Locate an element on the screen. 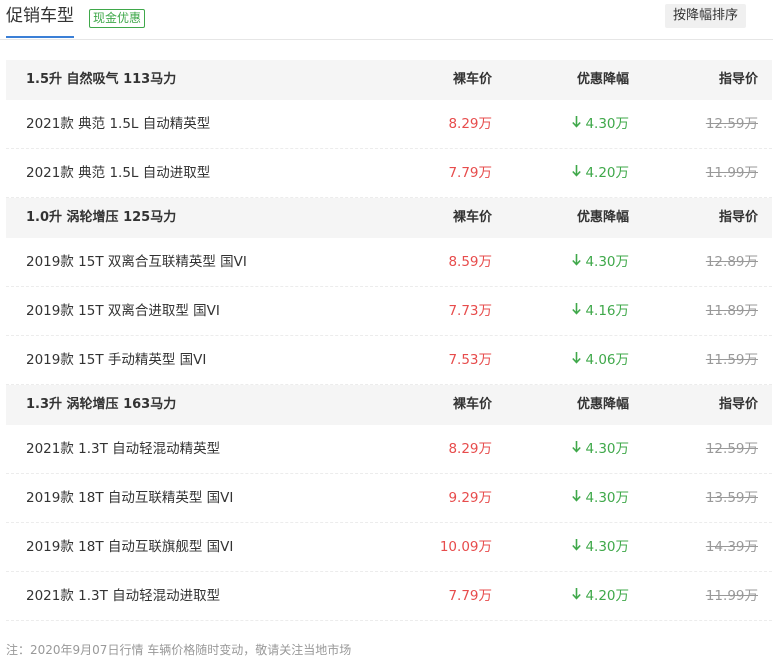 This screenshot has height=665, width=773. guide-price: 12.89万 is located at coordinates (731, 262).